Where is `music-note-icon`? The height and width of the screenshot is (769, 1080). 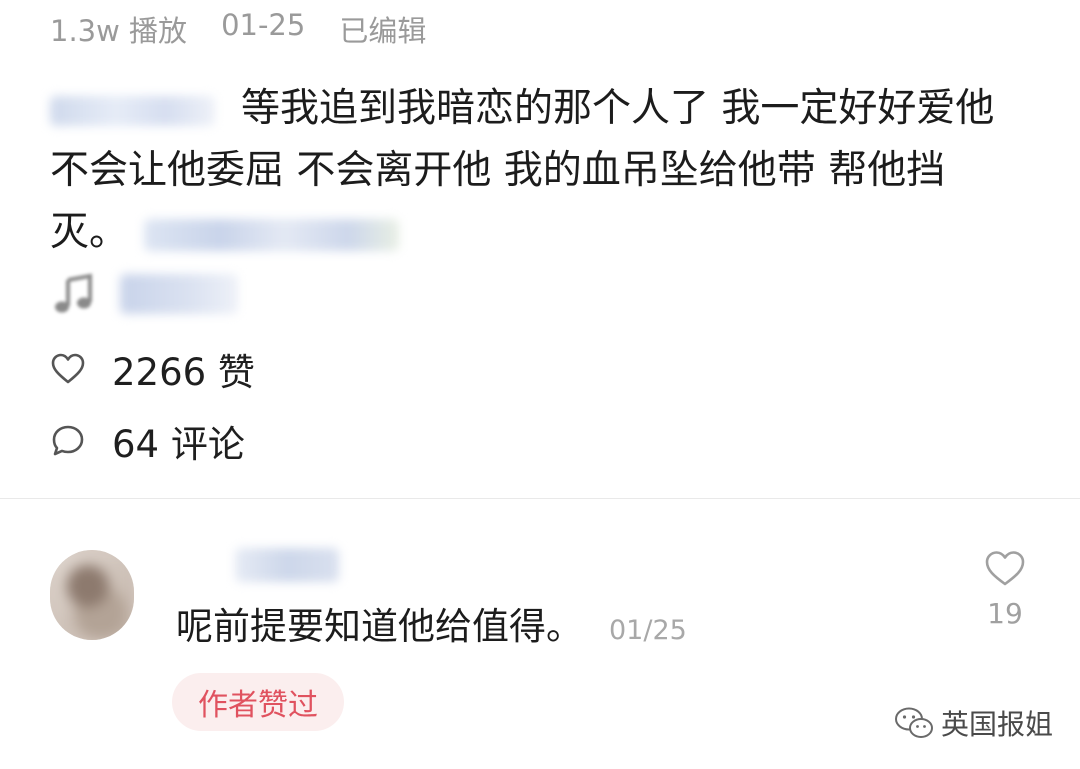
music-note-icon is located at coordinates (74, 294).